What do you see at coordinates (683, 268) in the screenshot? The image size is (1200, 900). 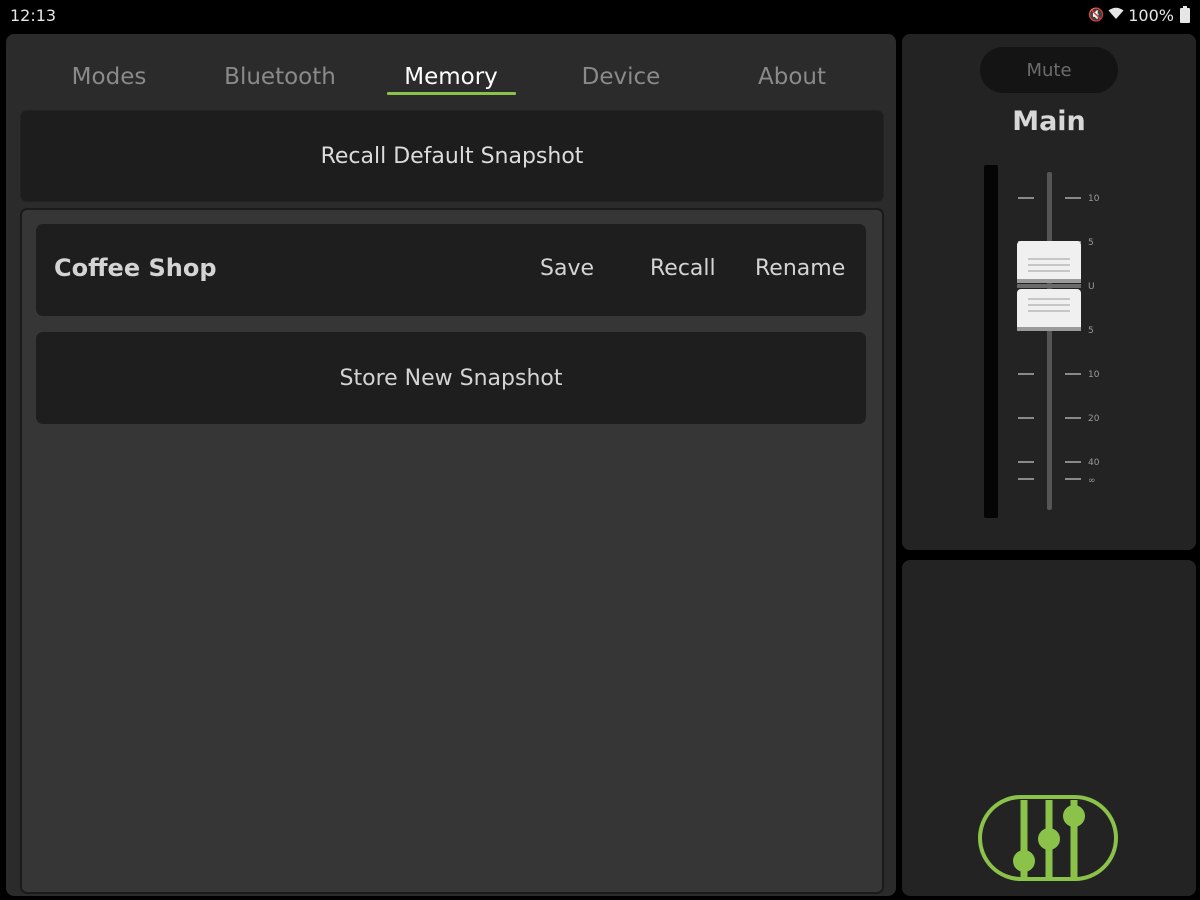 I see `recall-snapshot-button: Recall` at bounding box center [683, 268].